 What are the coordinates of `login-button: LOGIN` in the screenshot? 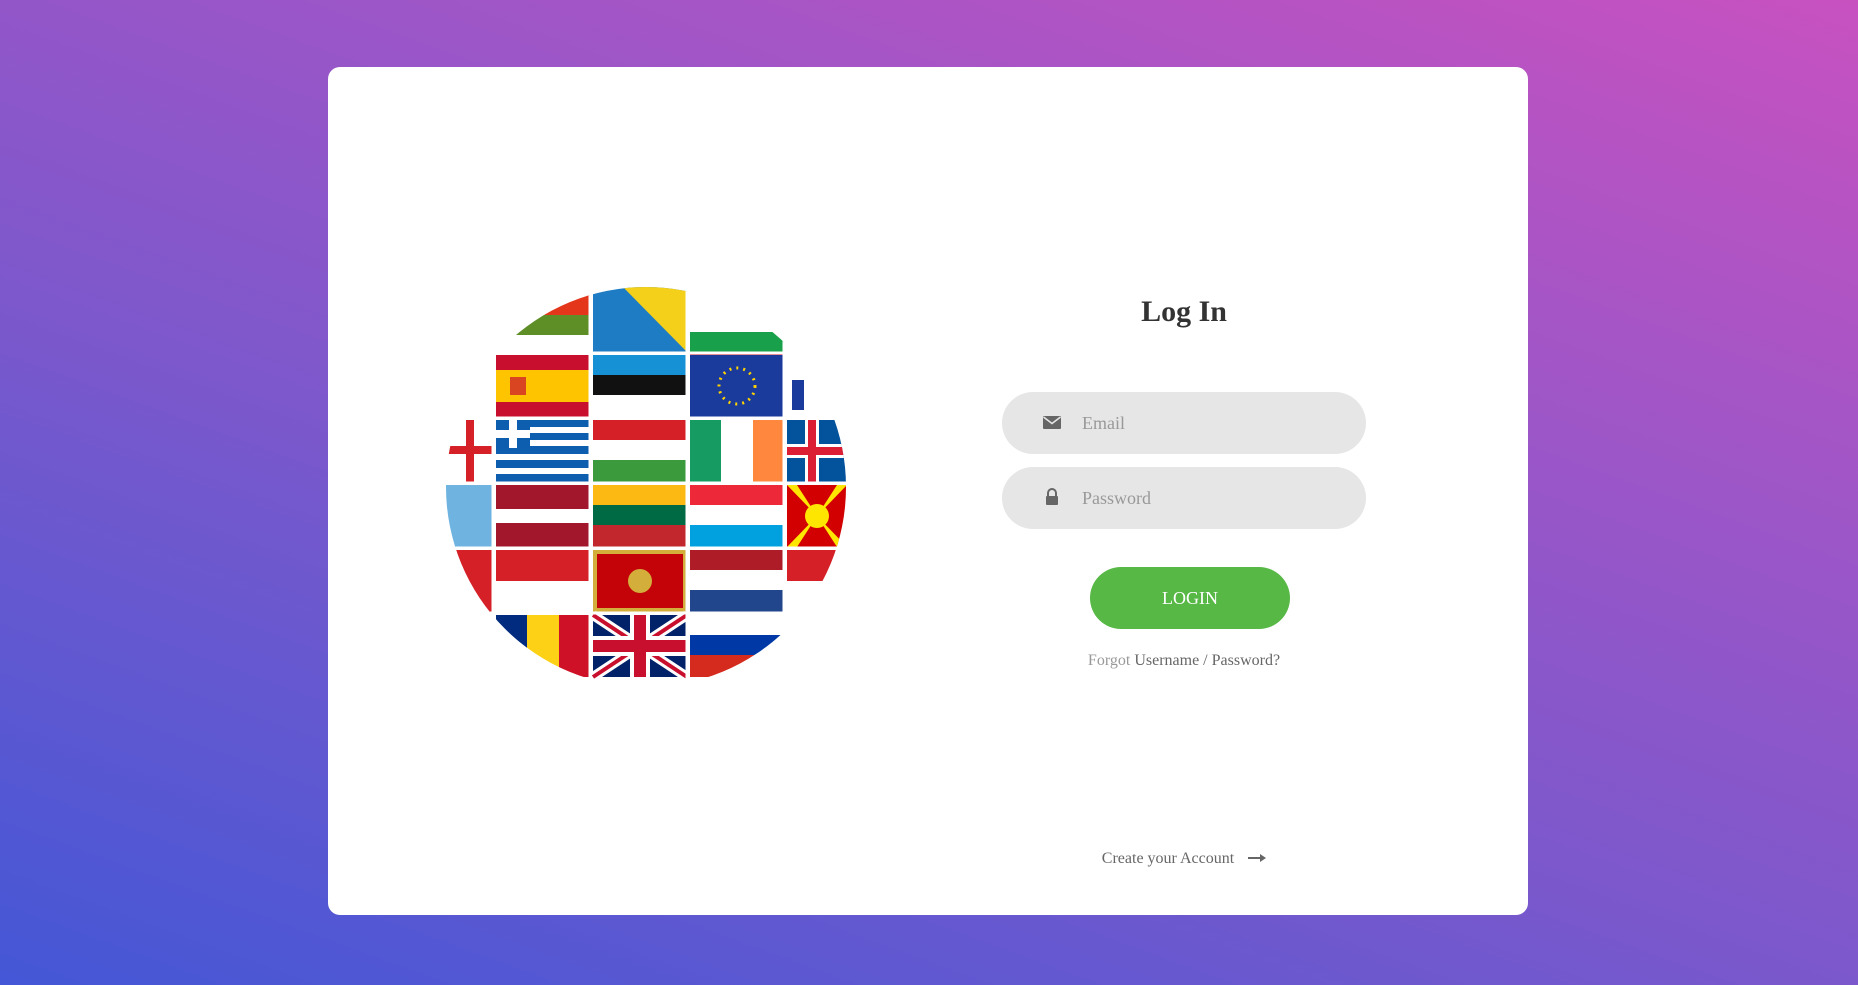 It's located at (1190, 598).